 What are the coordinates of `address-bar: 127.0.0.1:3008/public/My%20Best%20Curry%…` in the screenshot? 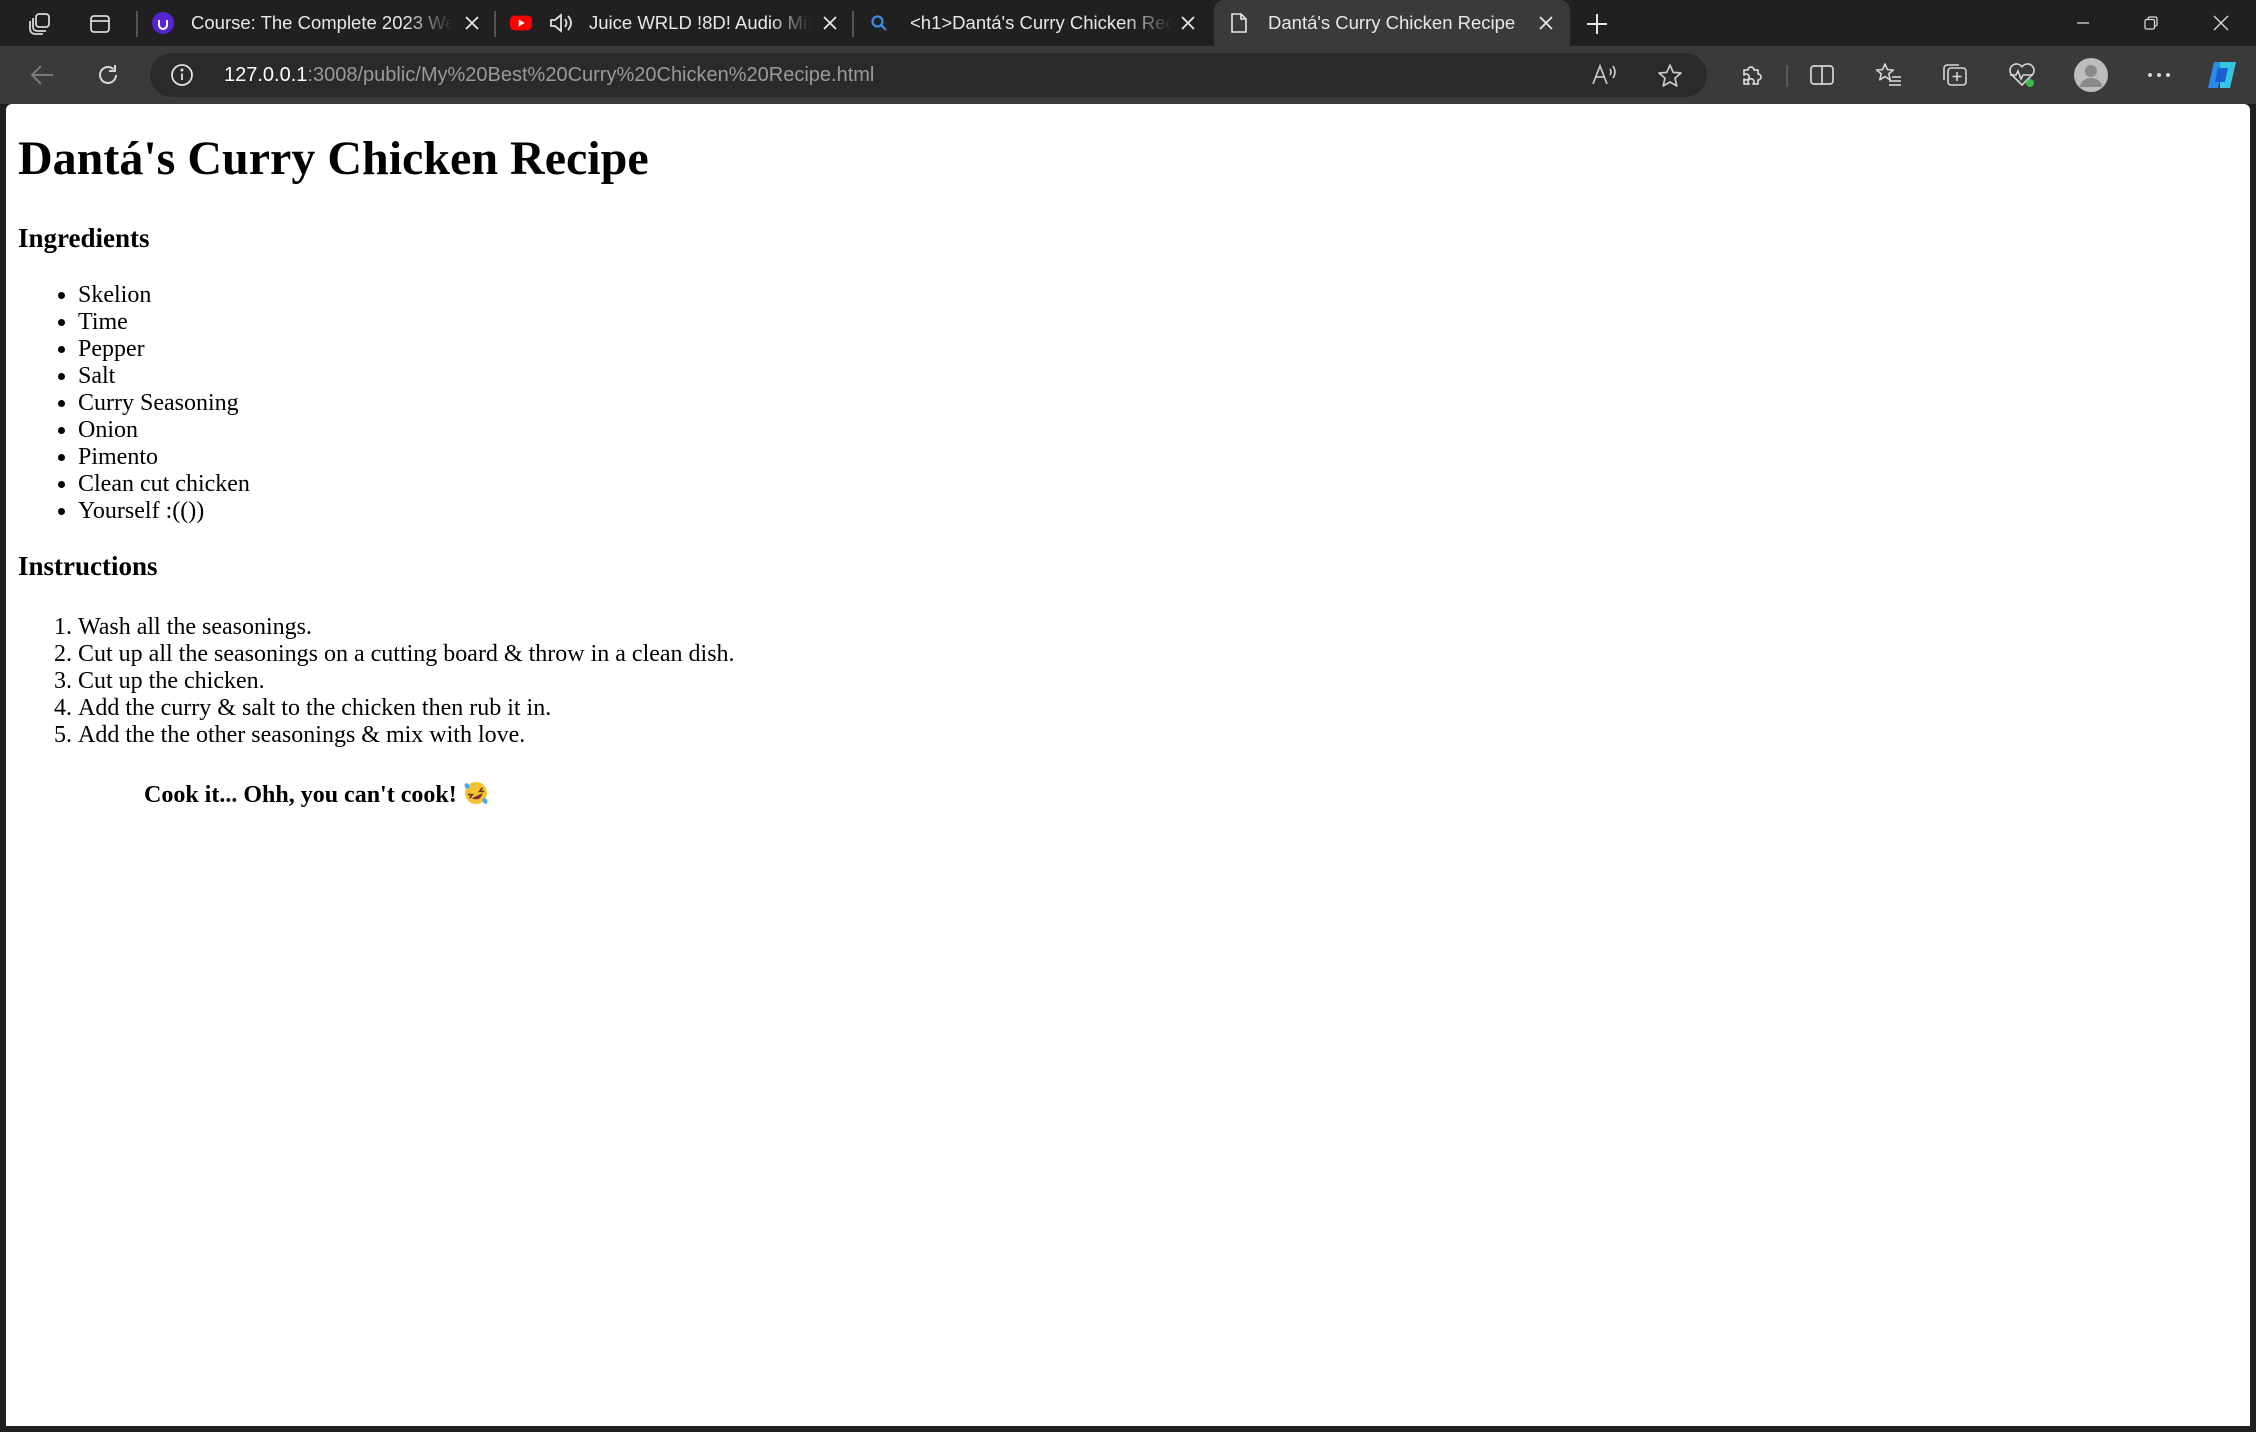 It's located at (928, 75).